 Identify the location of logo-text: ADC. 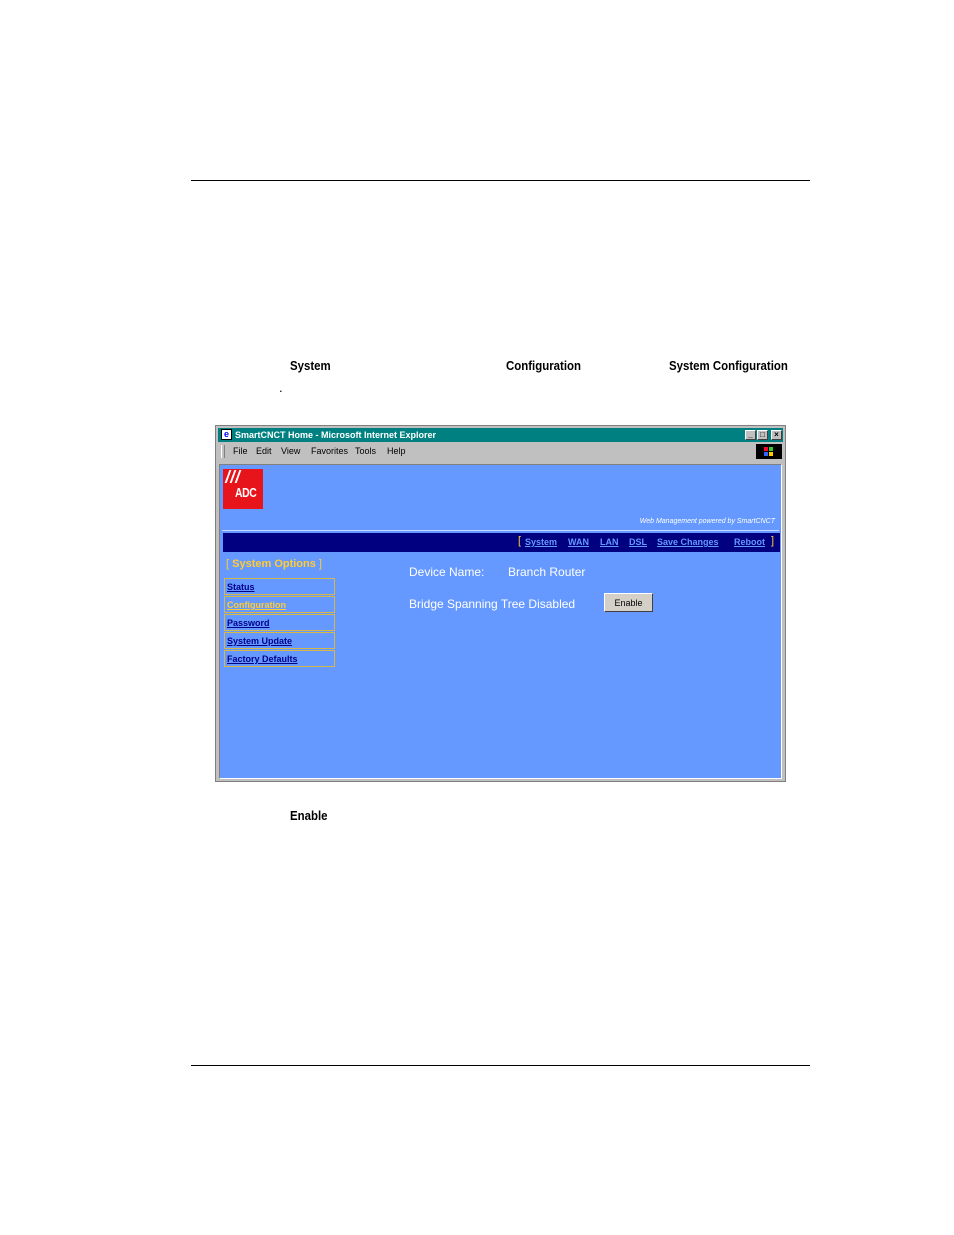
(246, 492).